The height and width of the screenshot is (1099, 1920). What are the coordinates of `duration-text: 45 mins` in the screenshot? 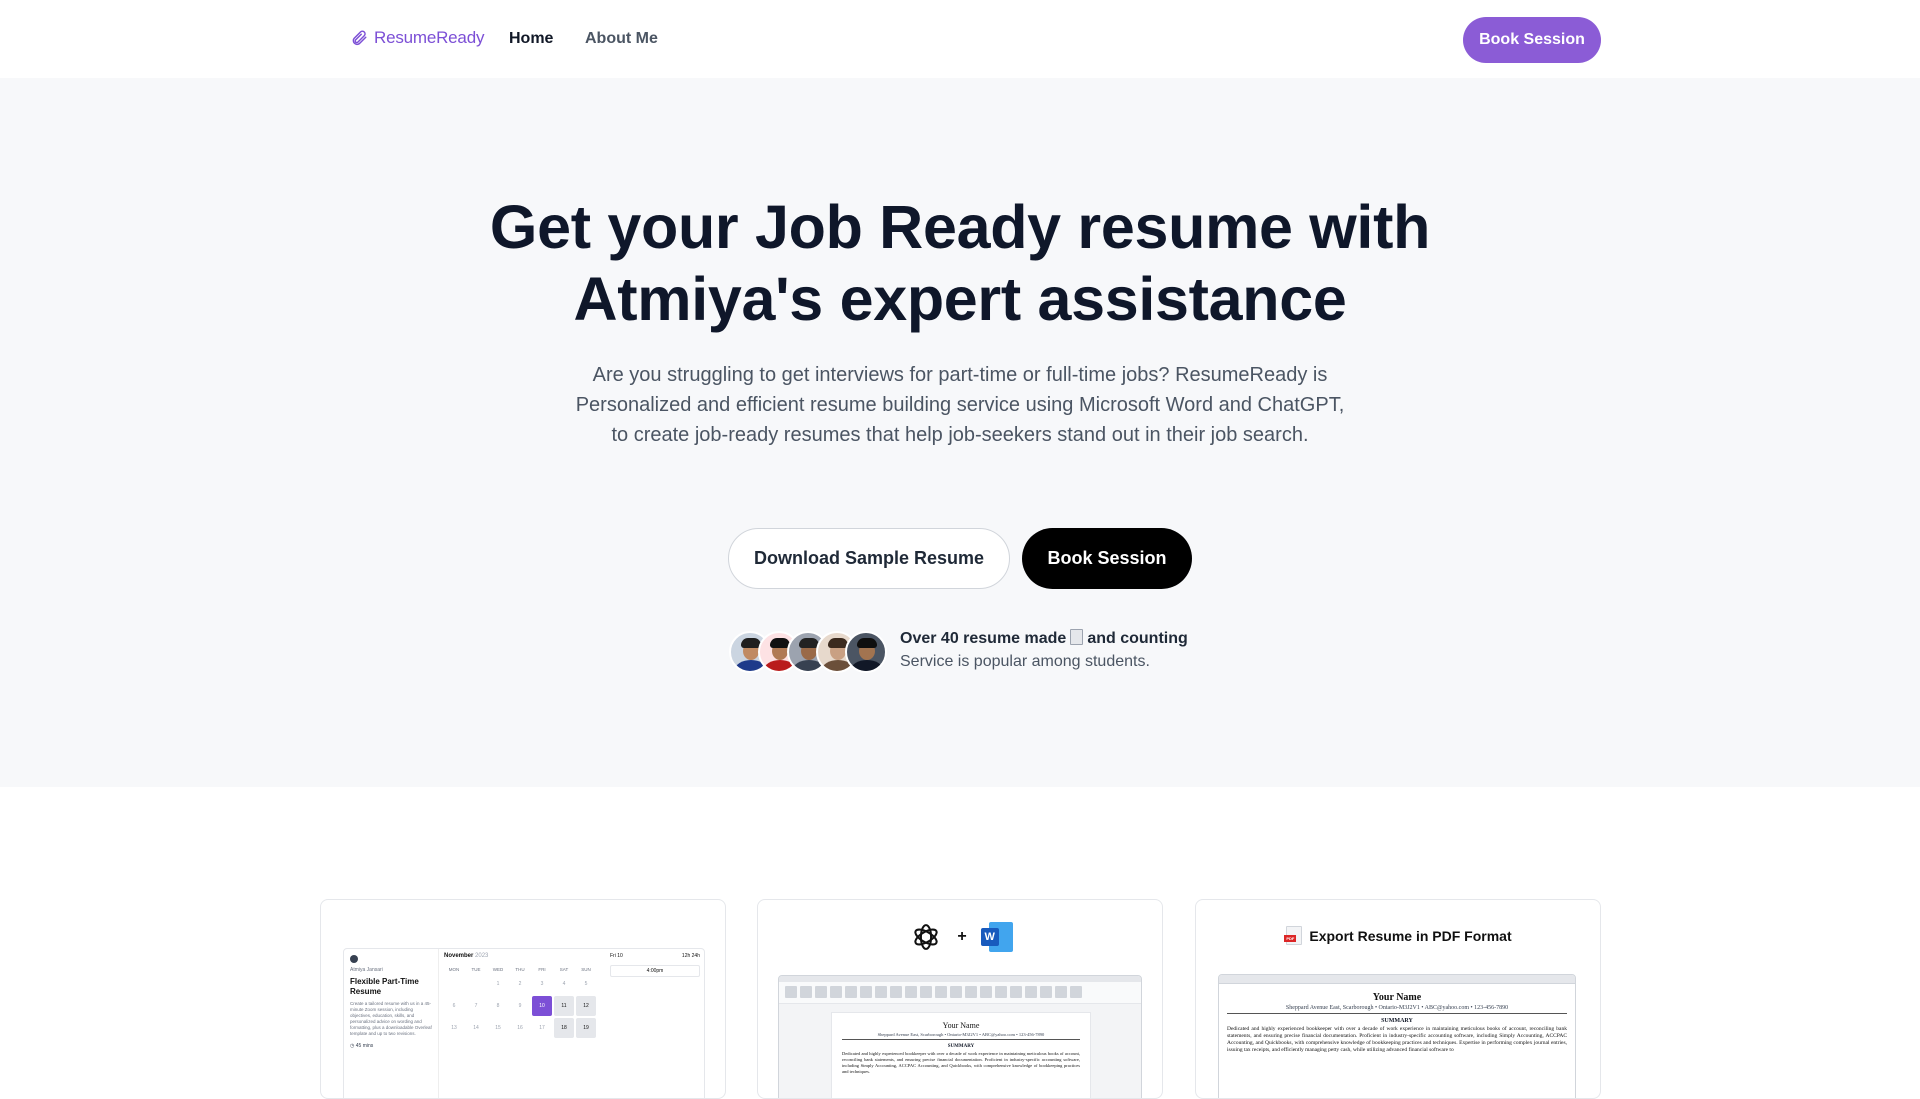 It's located at (364, 1046).